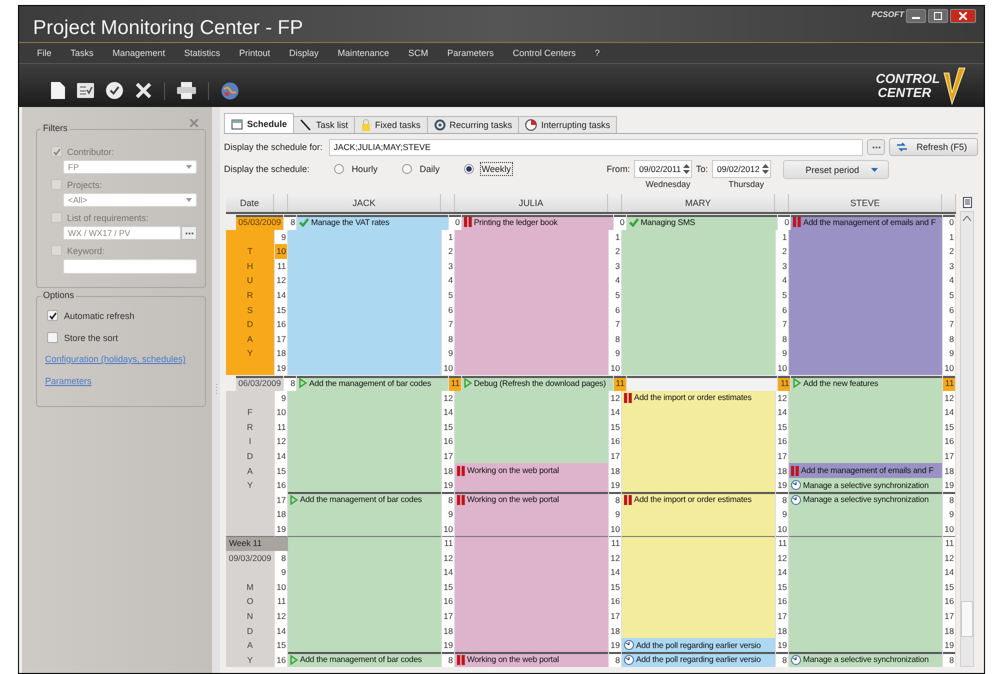 The image size is (1000, 674). Describe the element at coordinates (741, 169) in the screenshot. I see `date-field: 09/02/2012` at that location.